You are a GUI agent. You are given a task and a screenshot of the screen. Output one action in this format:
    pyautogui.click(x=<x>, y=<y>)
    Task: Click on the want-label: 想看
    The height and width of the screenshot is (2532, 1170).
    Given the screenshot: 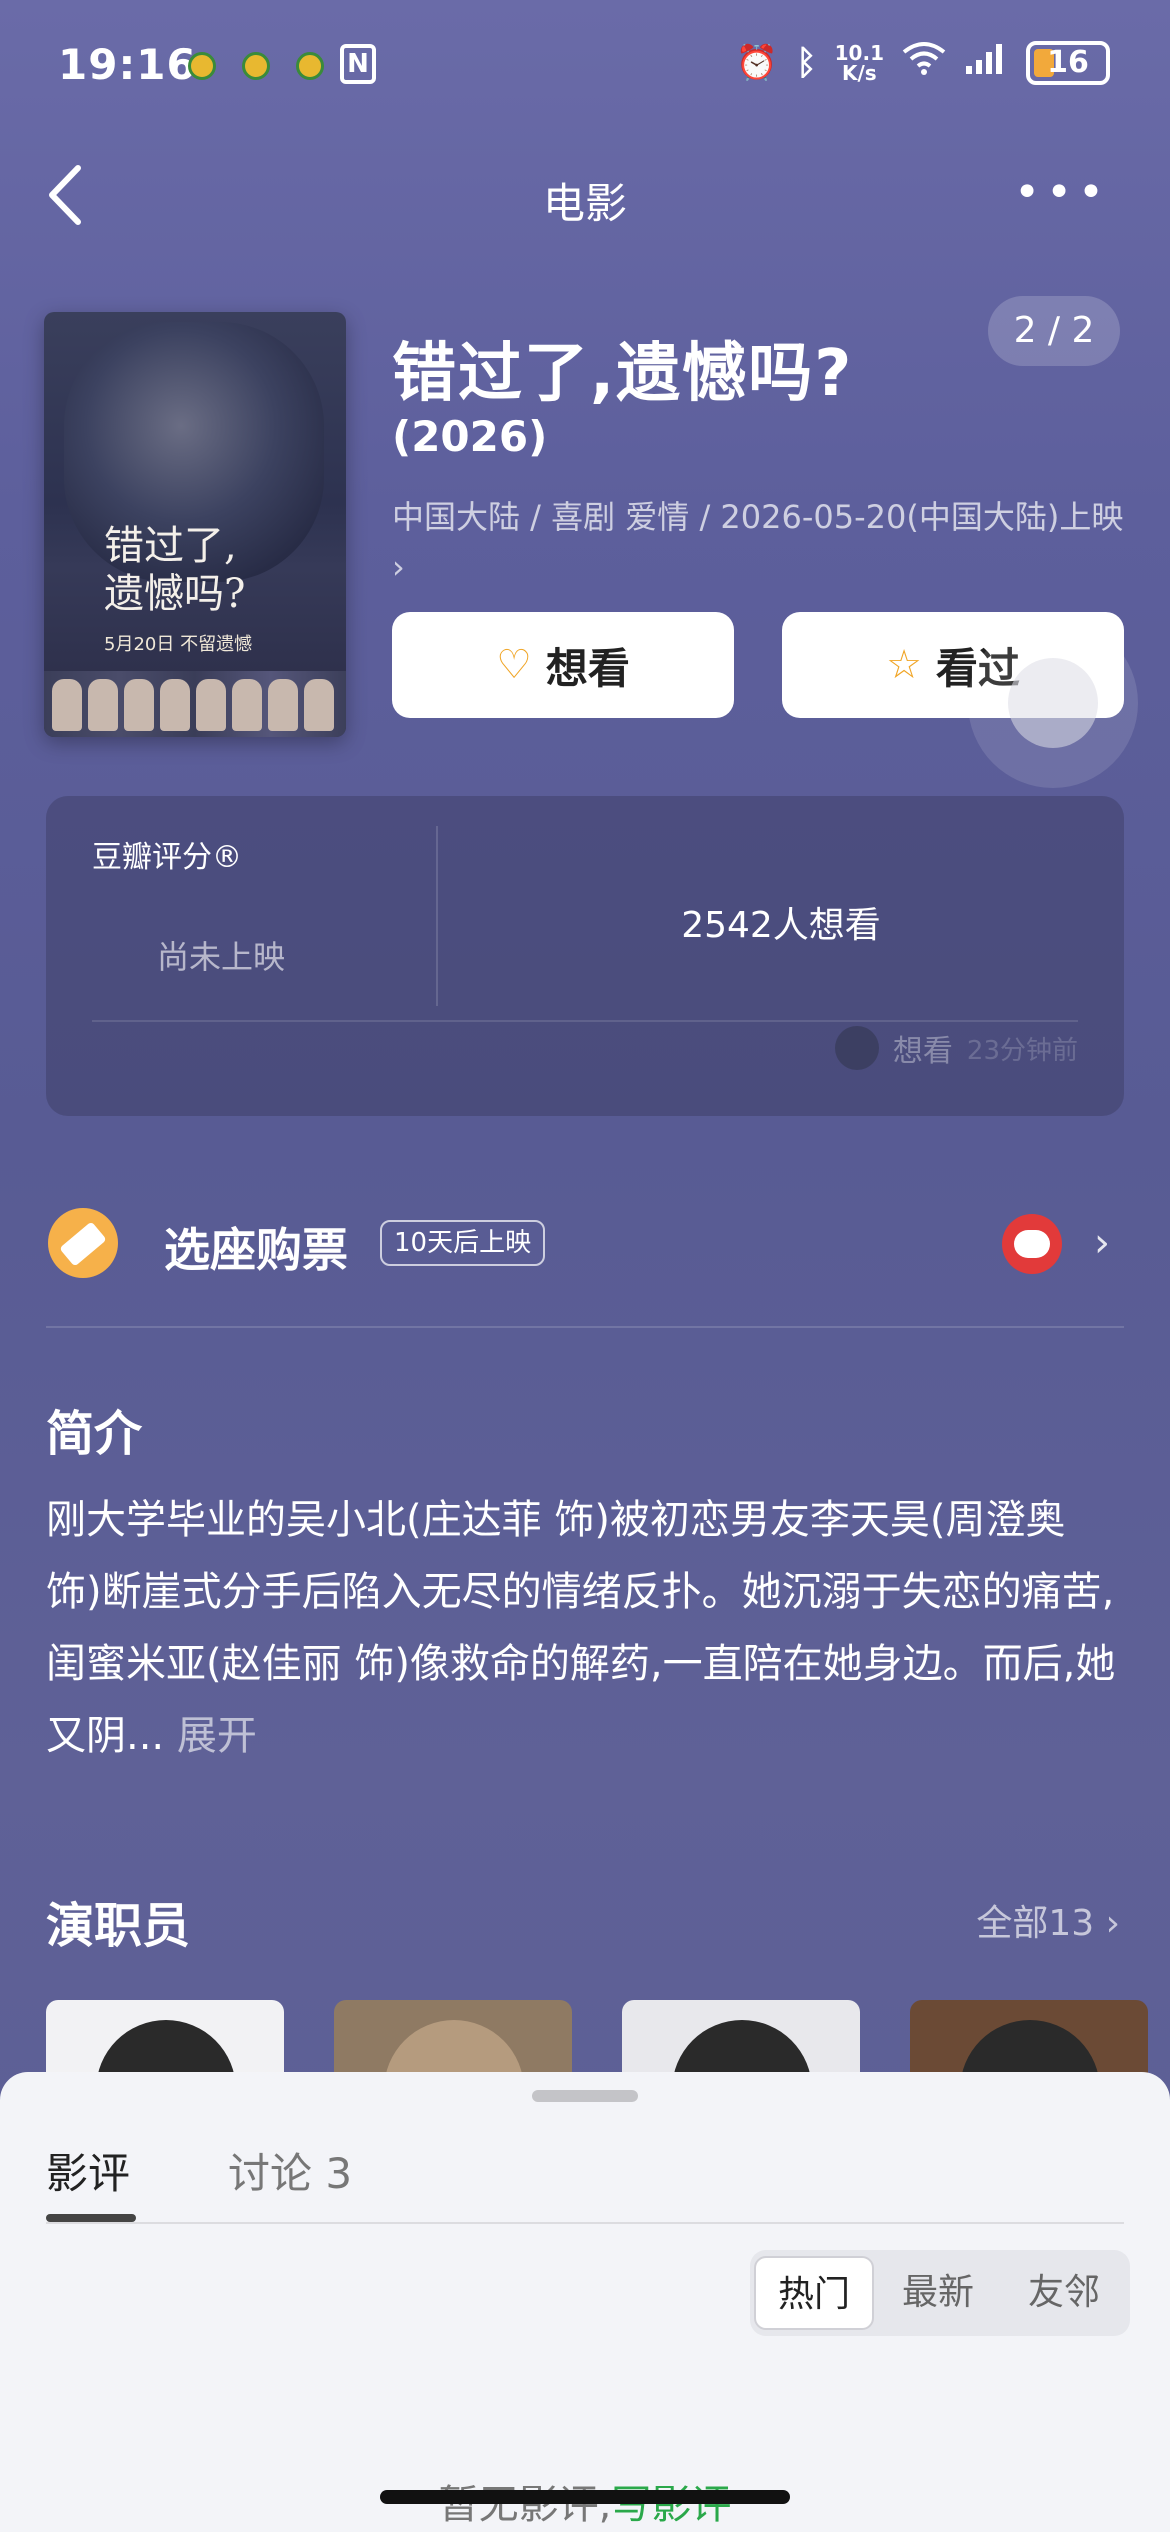 What is the action you would take?
    pyautogui.click(x=587, y=668)
    